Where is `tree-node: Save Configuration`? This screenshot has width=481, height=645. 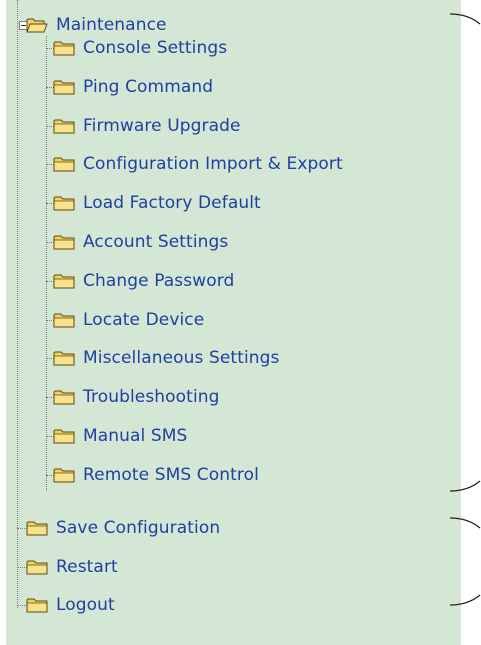 tree-node: Save Configuration is located at coordinates (123, 528).